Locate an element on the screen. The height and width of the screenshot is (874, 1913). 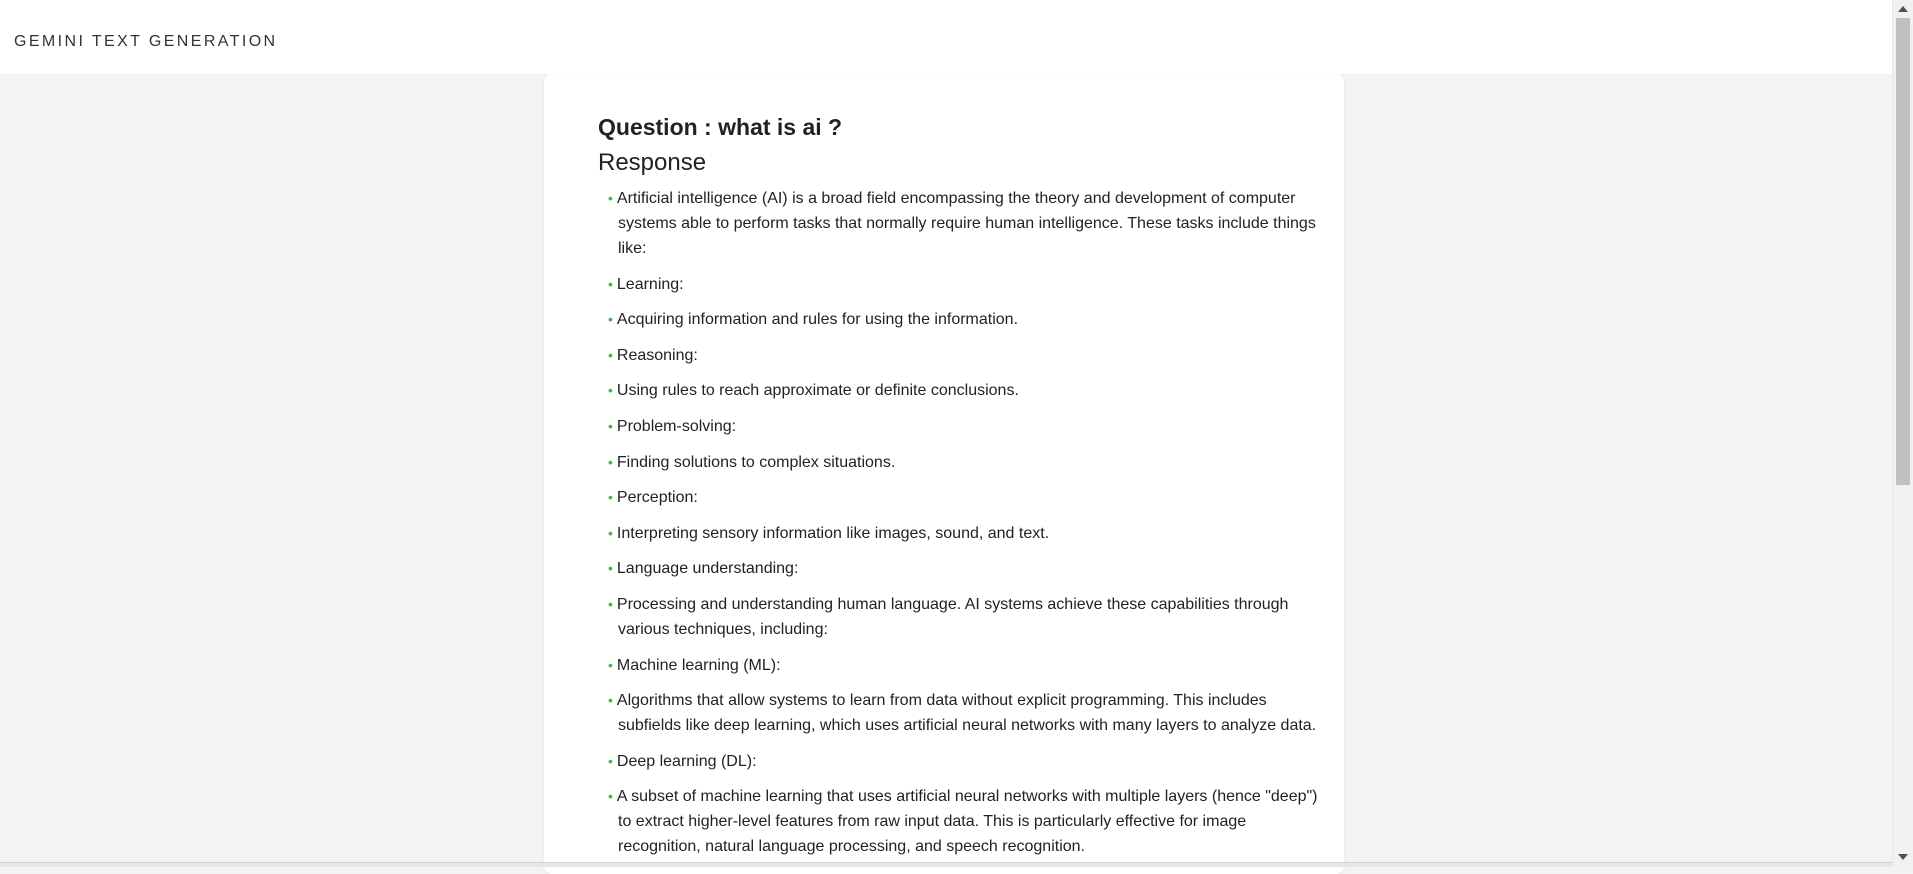
response-item-text: Reasoning: is located at coordinates (657, 355).